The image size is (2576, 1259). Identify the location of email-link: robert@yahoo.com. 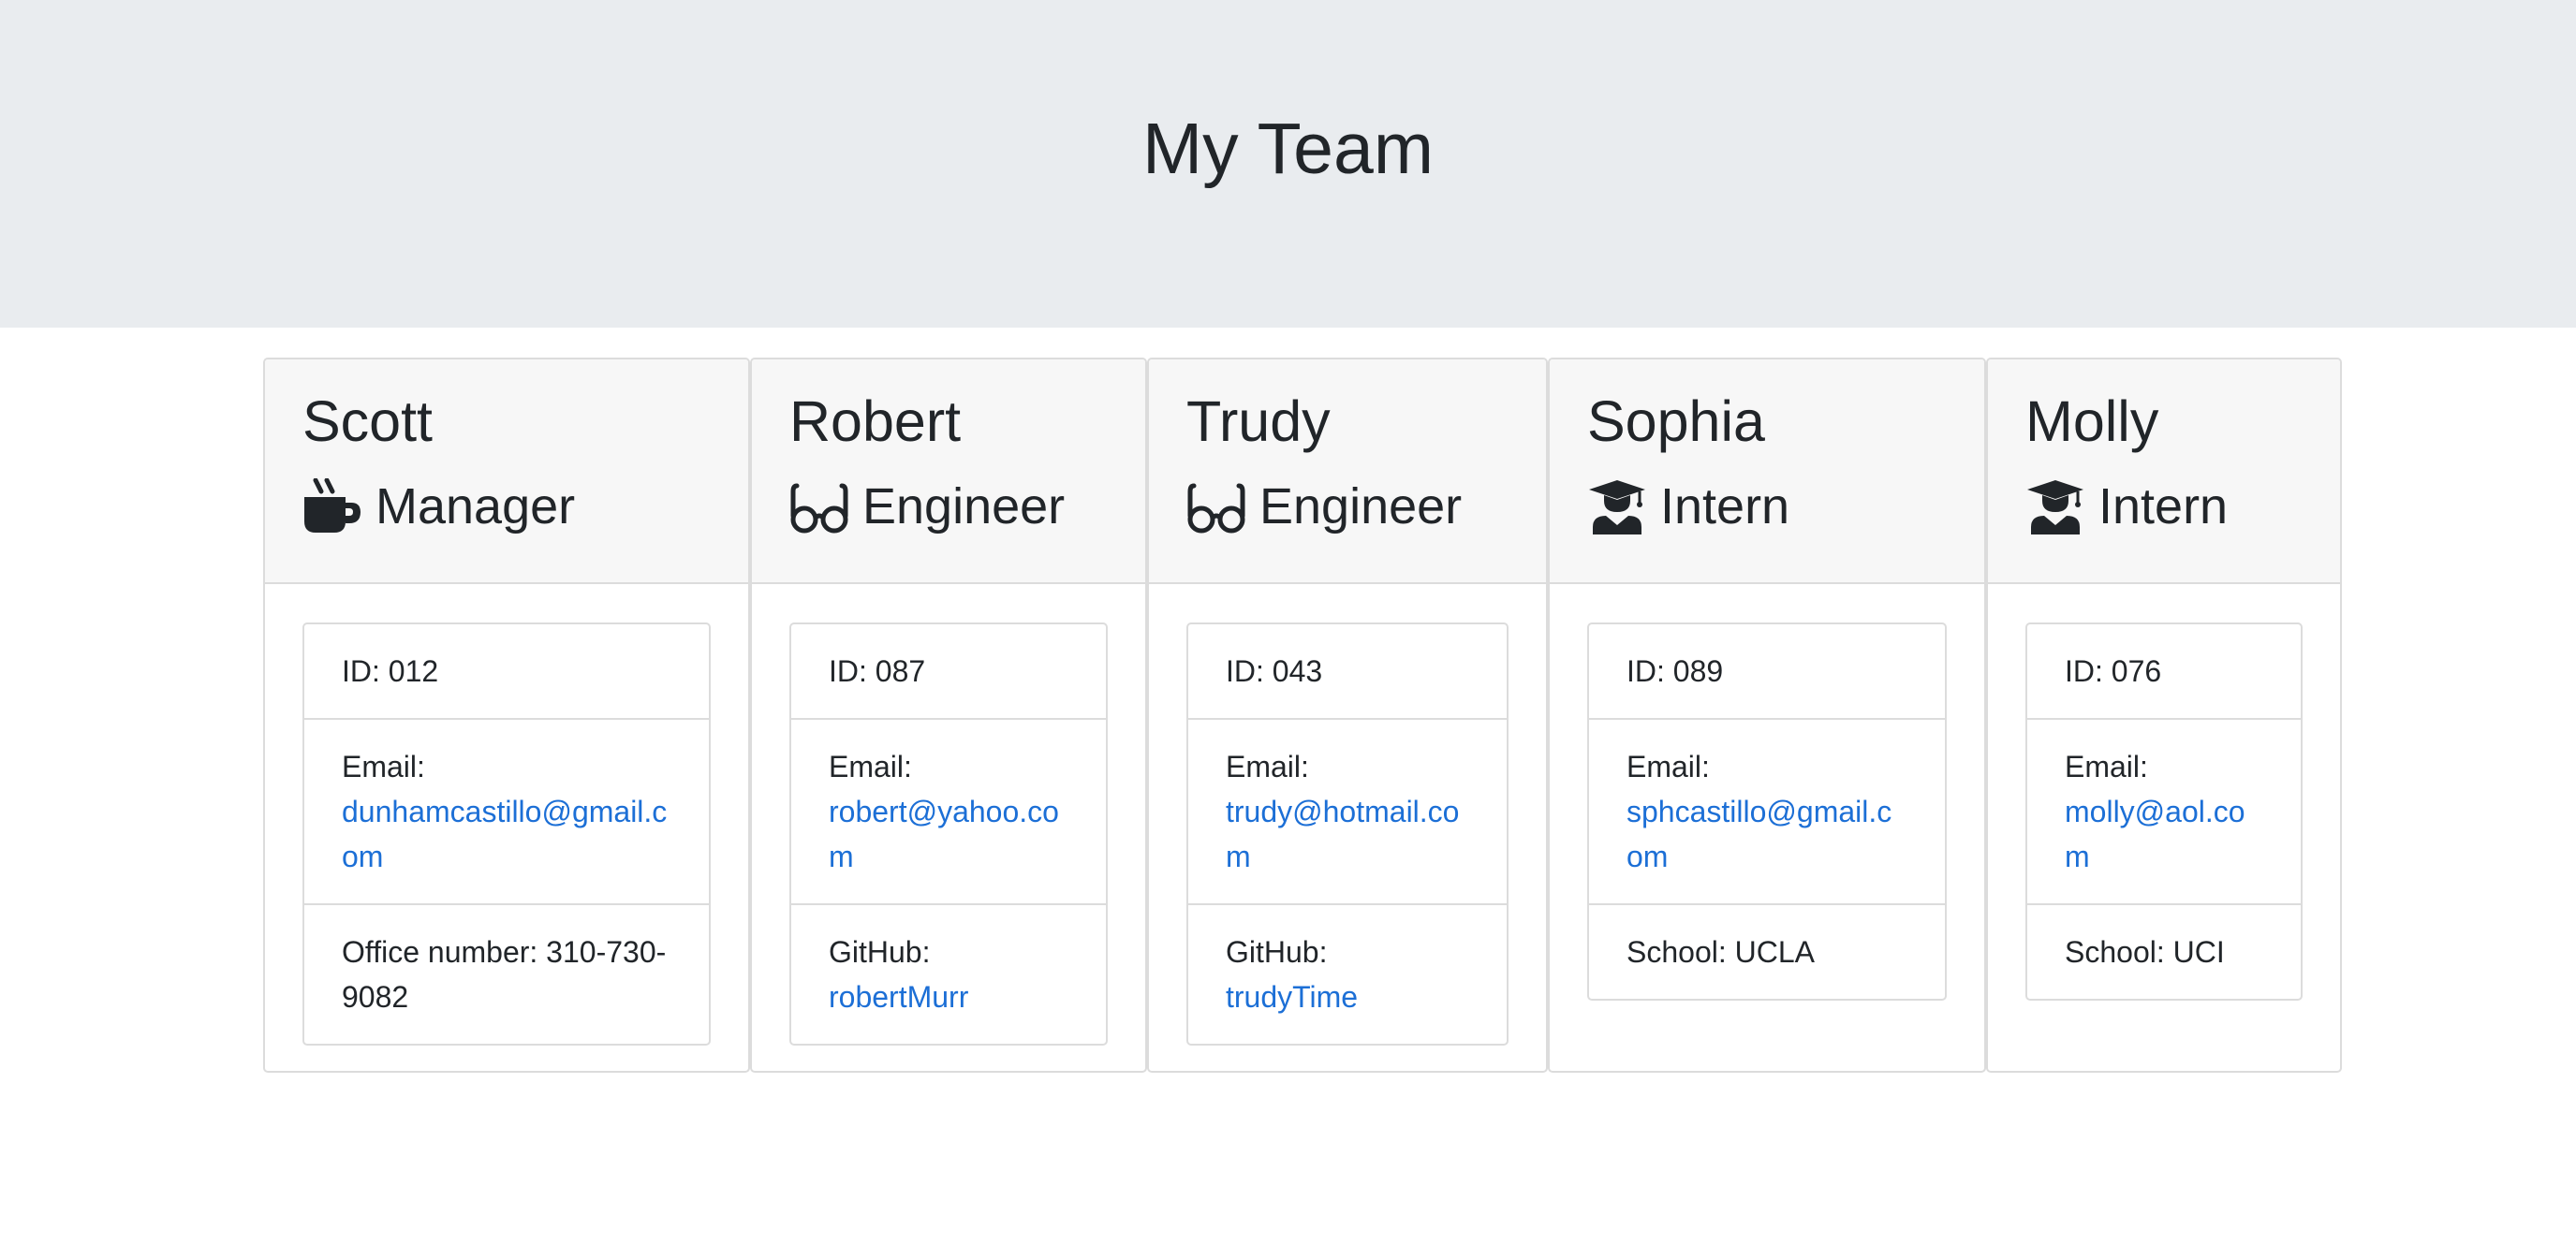
(944, 834).